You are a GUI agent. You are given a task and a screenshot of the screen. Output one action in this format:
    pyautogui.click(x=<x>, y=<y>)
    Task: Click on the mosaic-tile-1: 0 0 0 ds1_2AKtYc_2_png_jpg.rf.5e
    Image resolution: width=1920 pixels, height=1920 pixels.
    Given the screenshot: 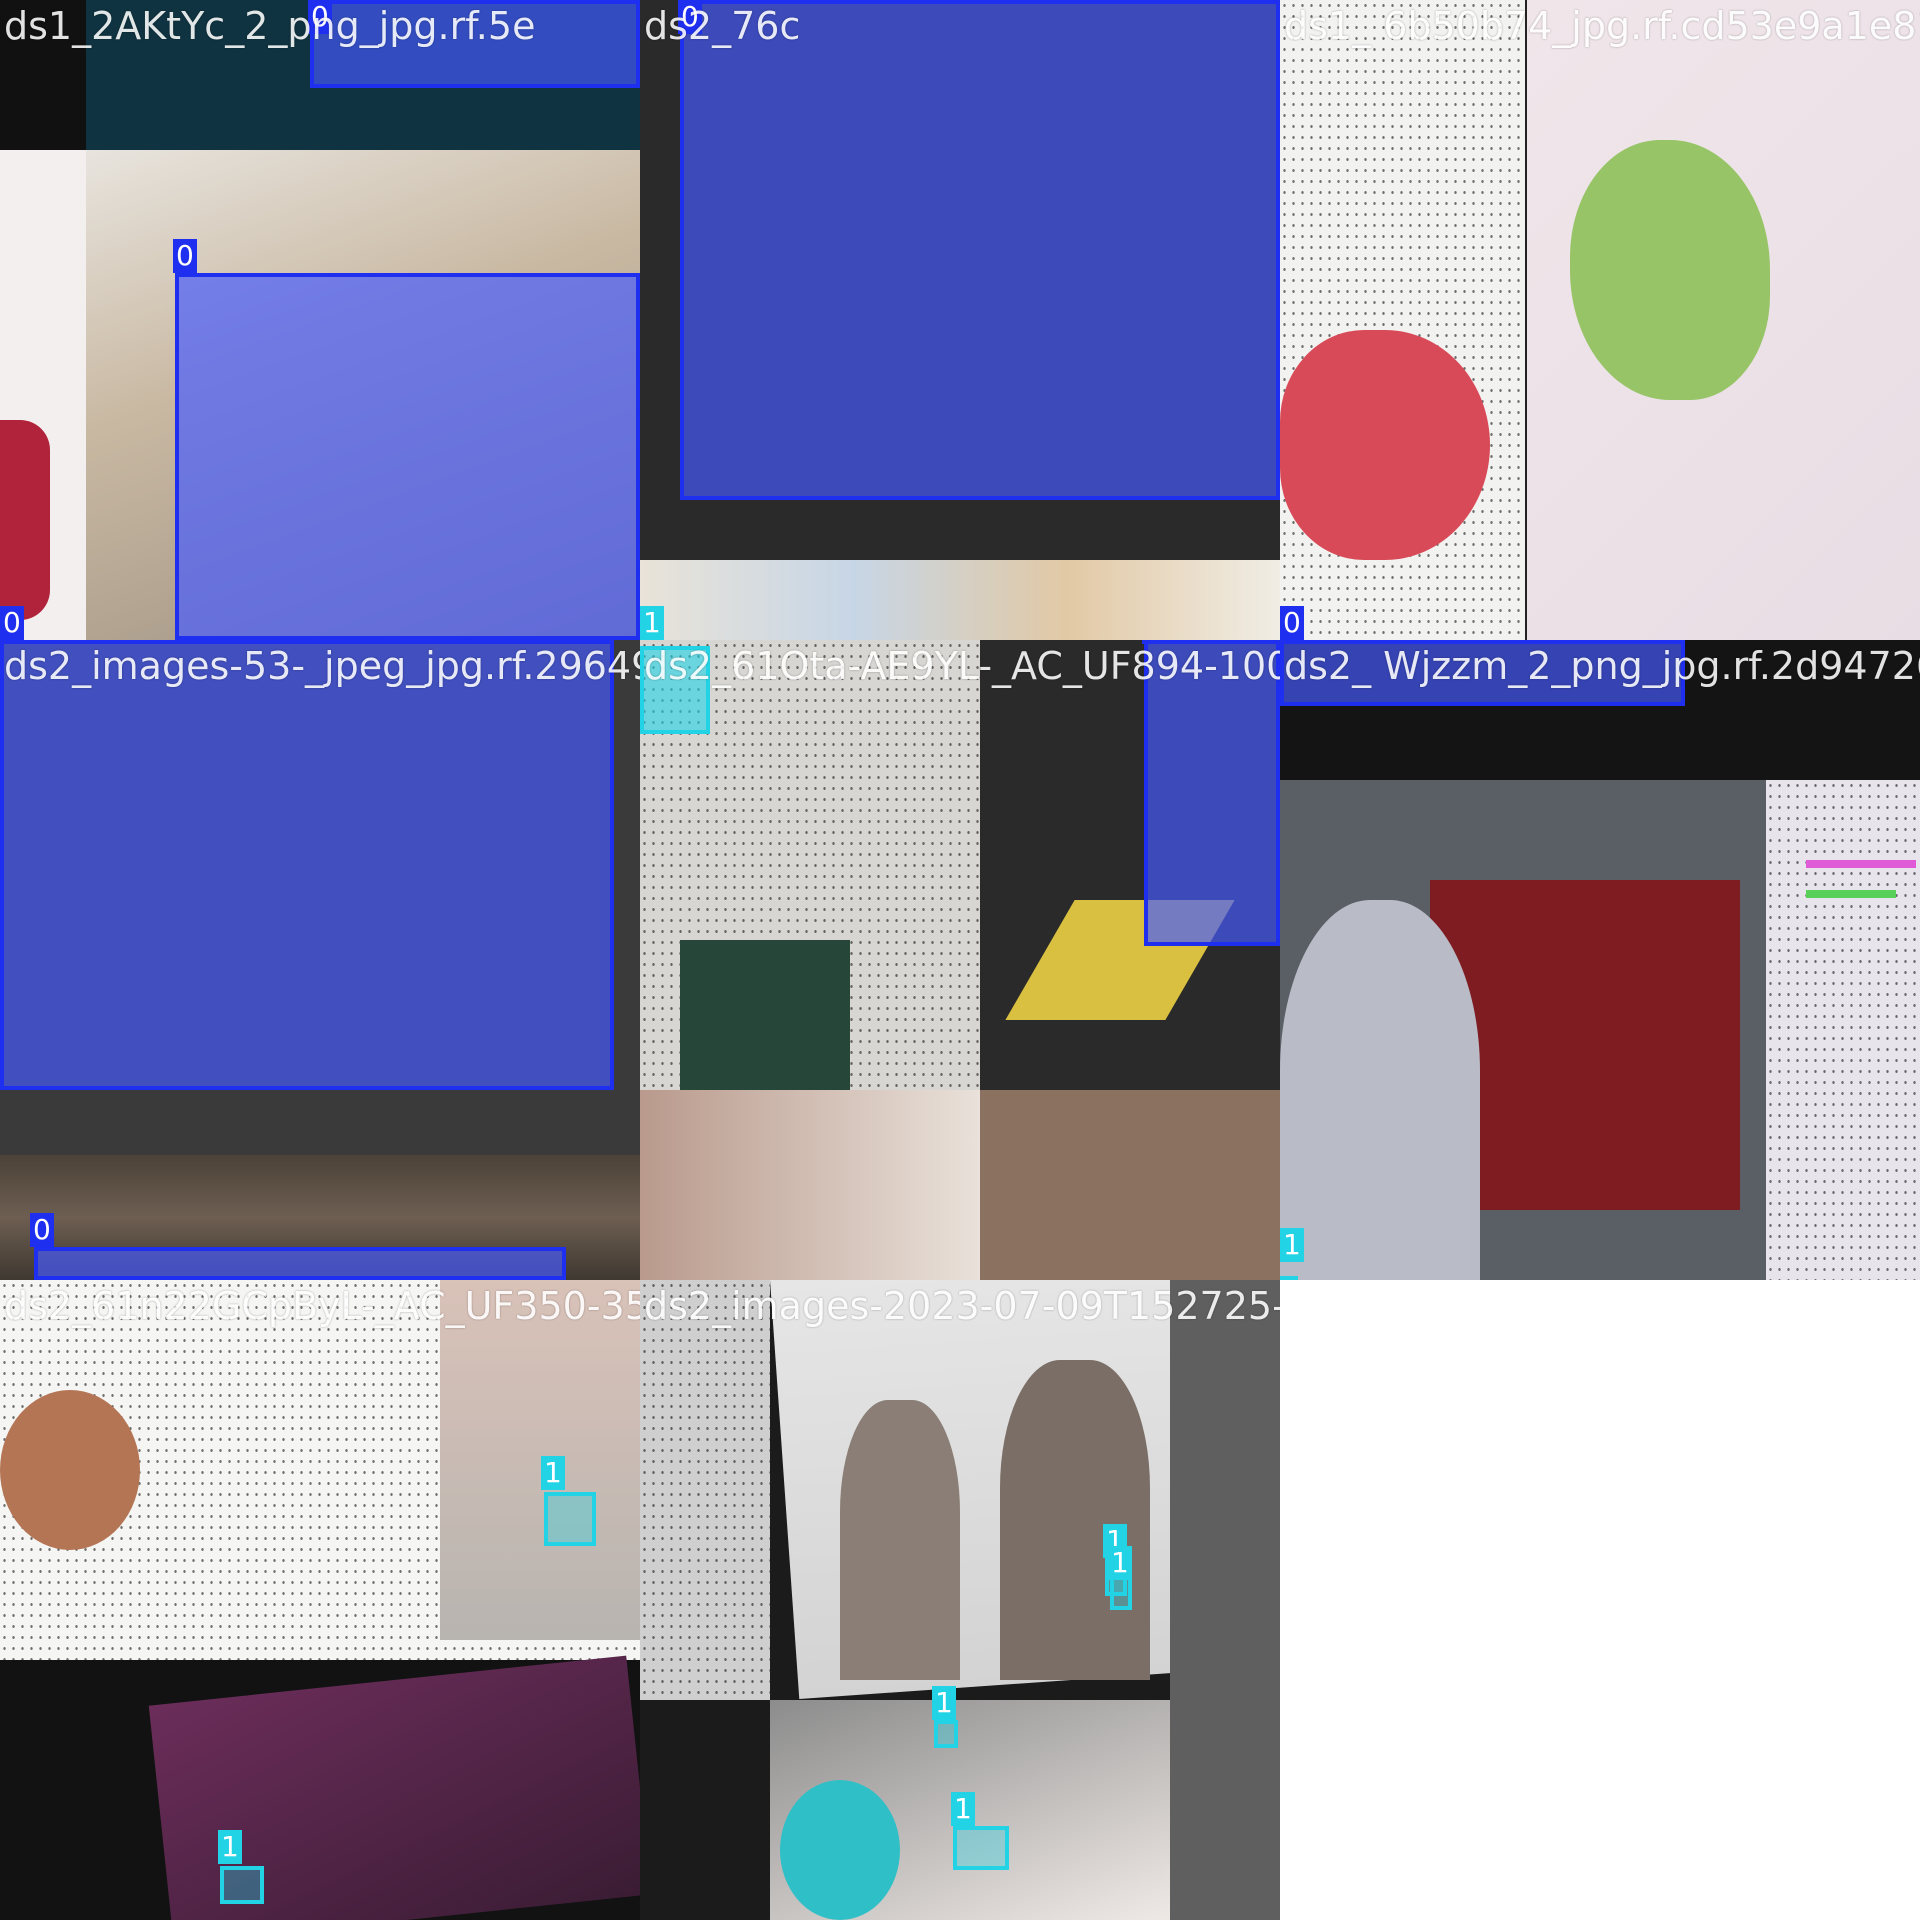 What is the action you would take?
    pyautogui.click(x=320, y=320)
    